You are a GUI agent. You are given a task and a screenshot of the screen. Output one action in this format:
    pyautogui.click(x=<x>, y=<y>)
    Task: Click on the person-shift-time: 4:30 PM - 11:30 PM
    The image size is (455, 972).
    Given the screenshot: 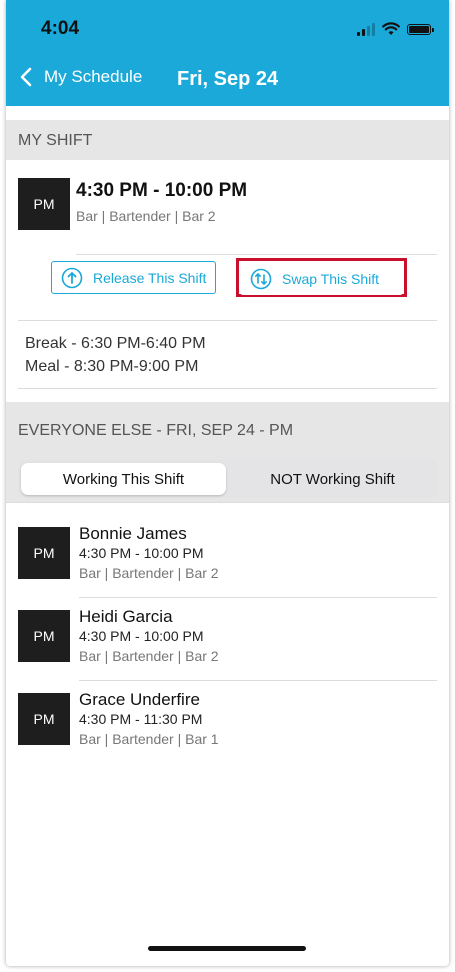 What is the action you would take?
    pyautogui.click(x=141, y=719)
    